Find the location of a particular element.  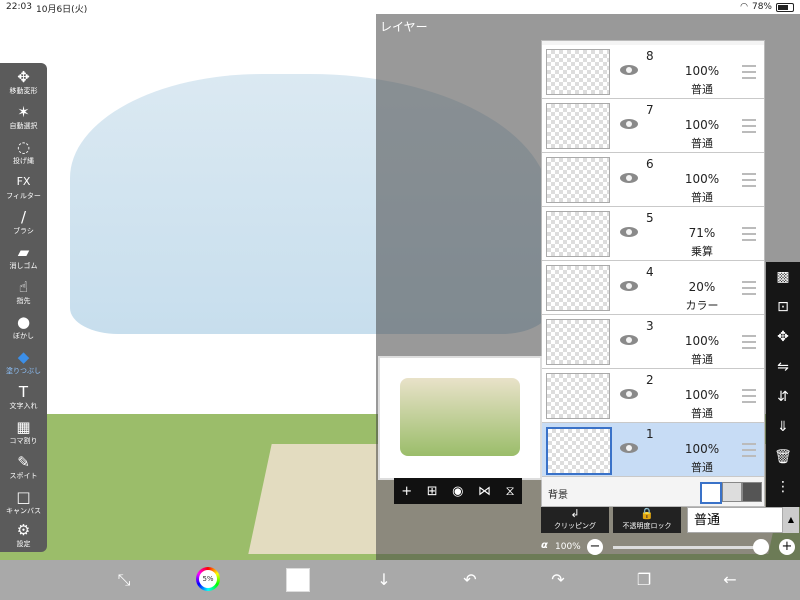

tool-blur: ● ぼかし is located at coordinates (23, 327).